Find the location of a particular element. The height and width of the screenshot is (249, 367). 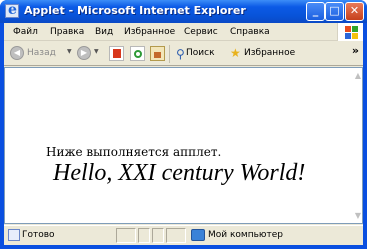

scroll-up-icon: ▲ is located at coordinates (358, 75).